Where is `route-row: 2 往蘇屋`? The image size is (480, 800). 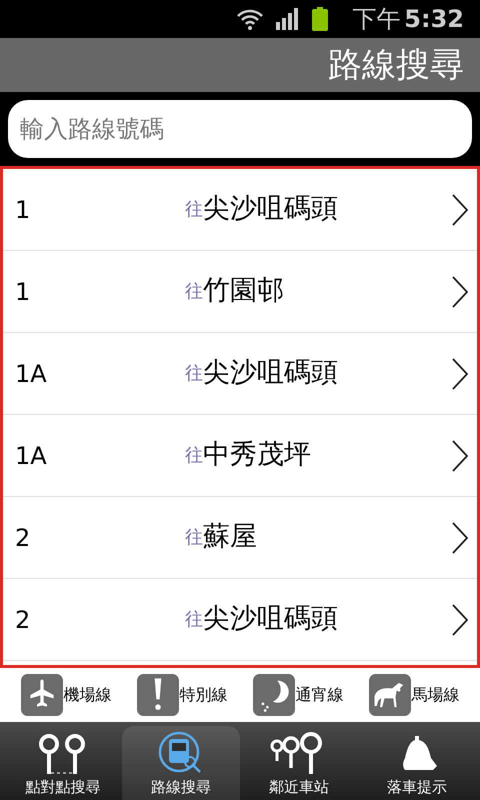
route-row: 2 往蘇屋 is located at coordinates (240, 538).